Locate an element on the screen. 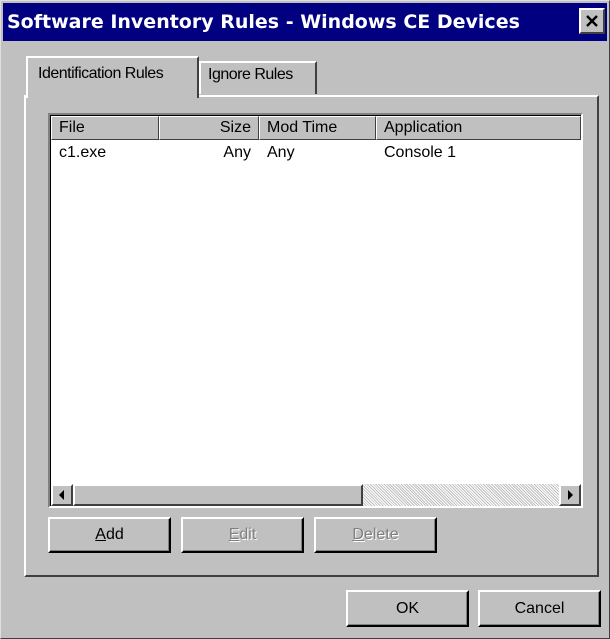  add-label: dd is located at coordinates (114, 534).